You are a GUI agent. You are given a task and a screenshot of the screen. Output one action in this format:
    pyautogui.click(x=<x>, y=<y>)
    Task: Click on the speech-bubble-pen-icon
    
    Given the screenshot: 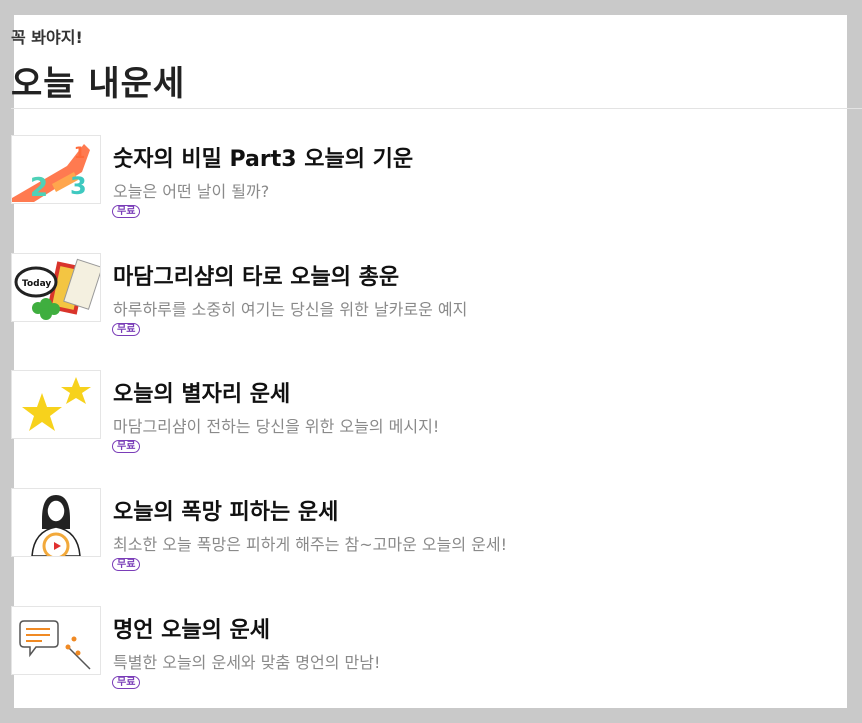 What is the action you would take?
    pyautogui.click(x=56, y=640)
    